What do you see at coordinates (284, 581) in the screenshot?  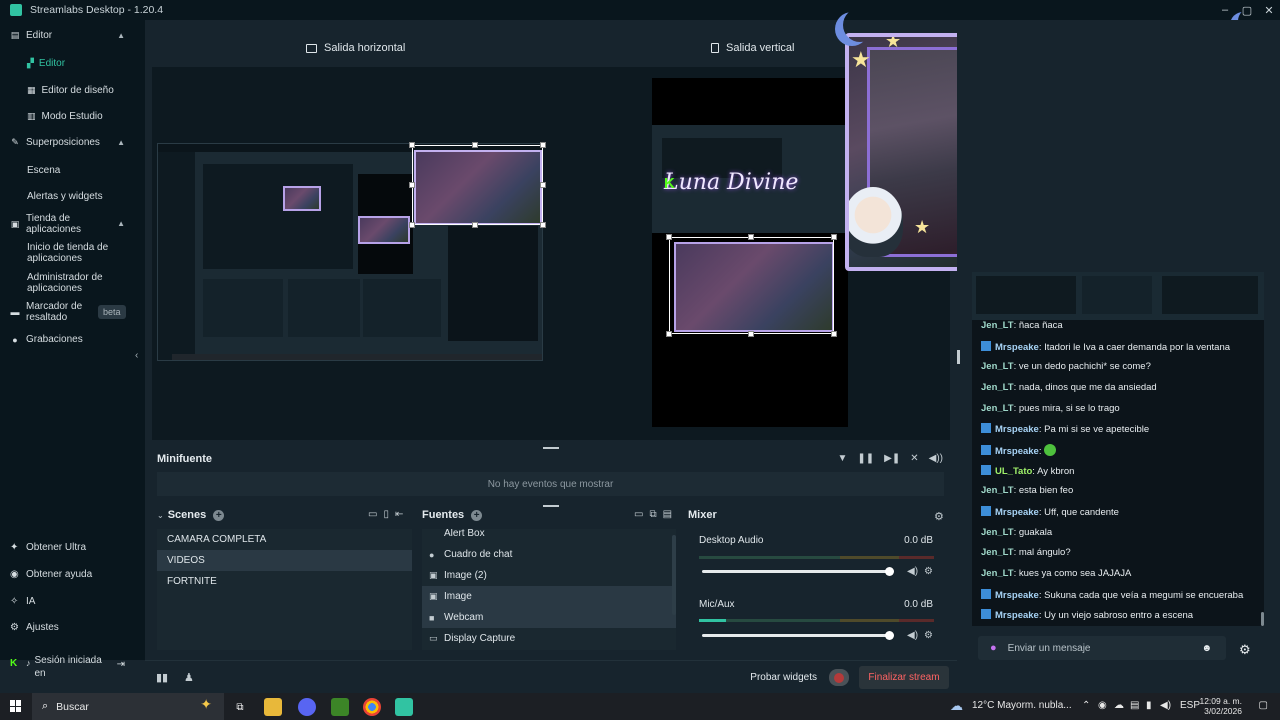 I see `scene-item: FORTNITE` at bounding box center [284, 581].